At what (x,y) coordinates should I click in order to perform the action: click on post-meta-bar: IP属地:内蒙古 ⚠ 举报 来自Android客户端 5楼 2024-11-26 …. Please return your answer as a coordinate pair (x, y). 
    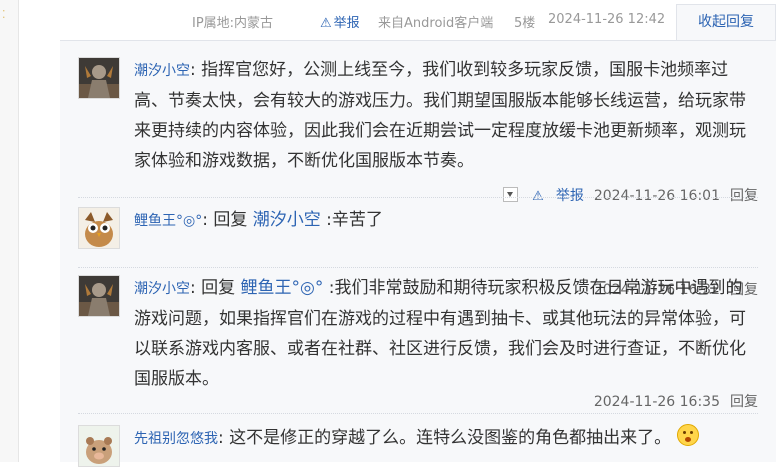
    Looking at the image, I should click on (412, 21).